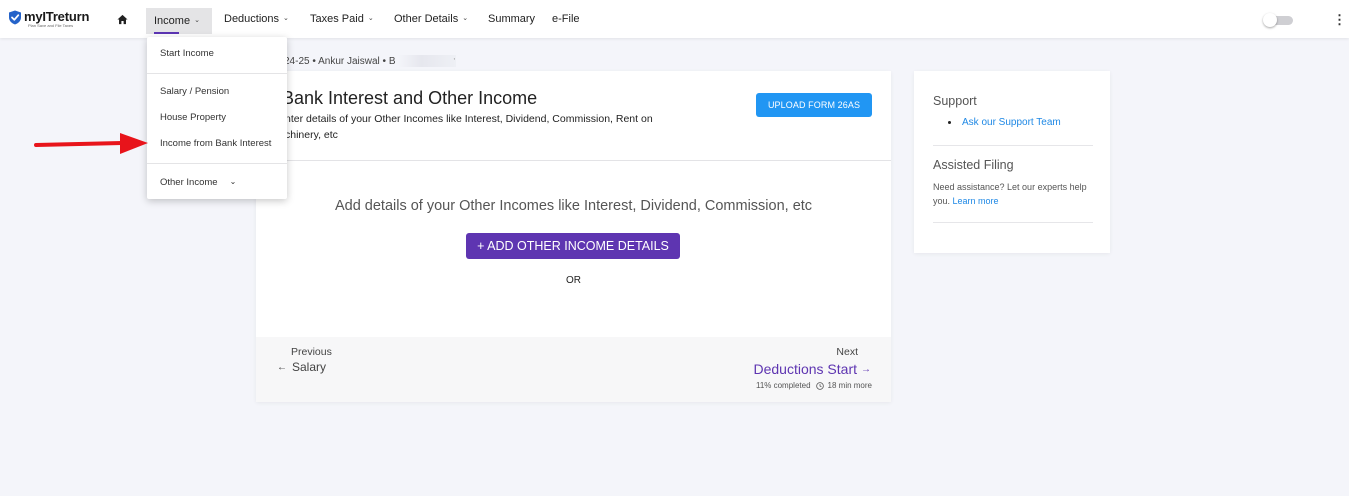 This screenshot has width=1349, height=496. I want to click on support-divider, so click(1013, 145).